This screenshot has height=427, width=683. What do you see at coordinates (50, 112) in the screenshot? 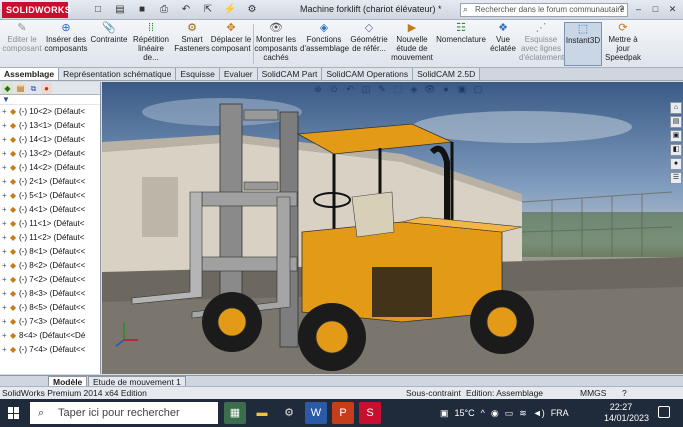
I see `tree-item: + ◆ (-) 10<2> (Défaut<` at bounding box center [50, 112].